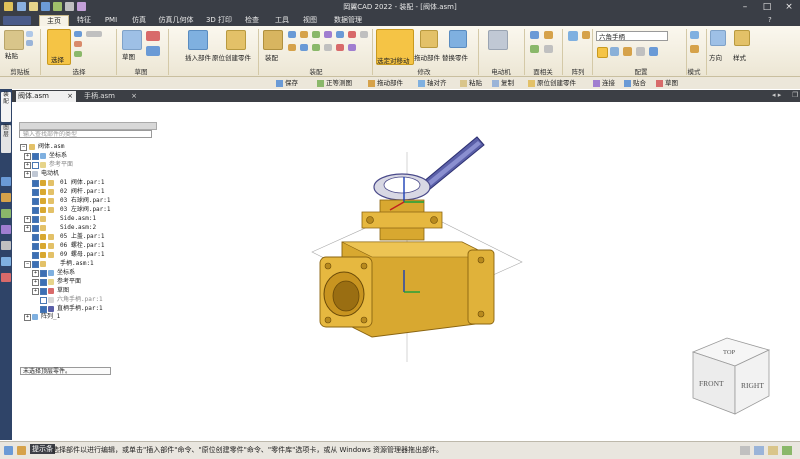  What do you see at coordinates (316, 47) in the screenshot?
I see `gear-icon` at bounding box center [316, 47].